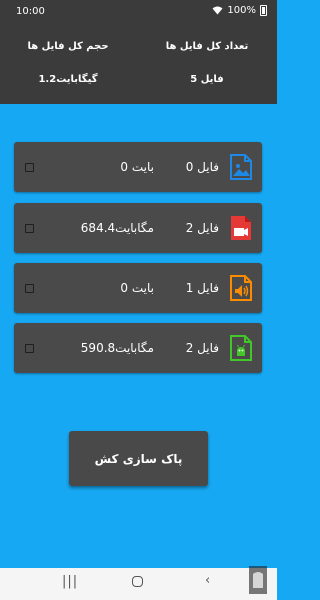  Describe the element at coordinates (202, 288) in the screenshot. I see `category-count: 1 فایل` at that location.